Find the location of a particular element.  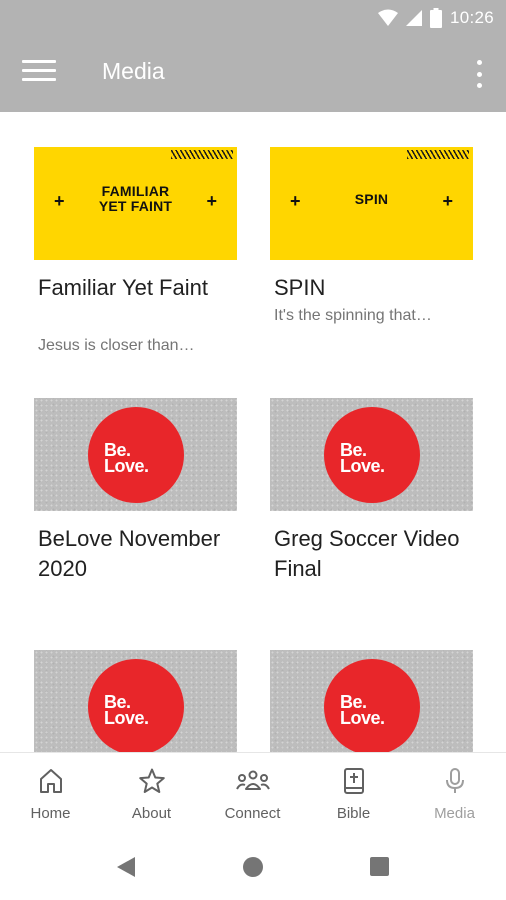

back-icon is located at coordinates (126, 867).